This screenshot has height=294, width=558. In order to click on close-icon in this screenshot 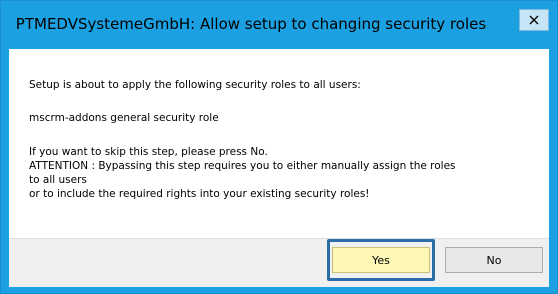, I will do `click(534, 20)`.